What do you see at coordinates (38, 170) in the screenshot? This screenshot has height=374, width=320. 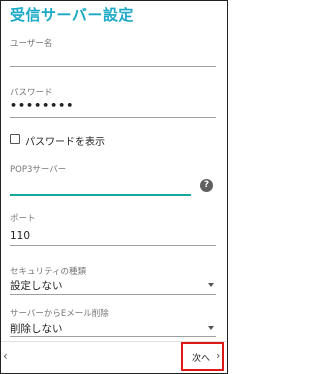 I see `pop3-server-label: POP3サーバー` at bounding box center [38, 170].